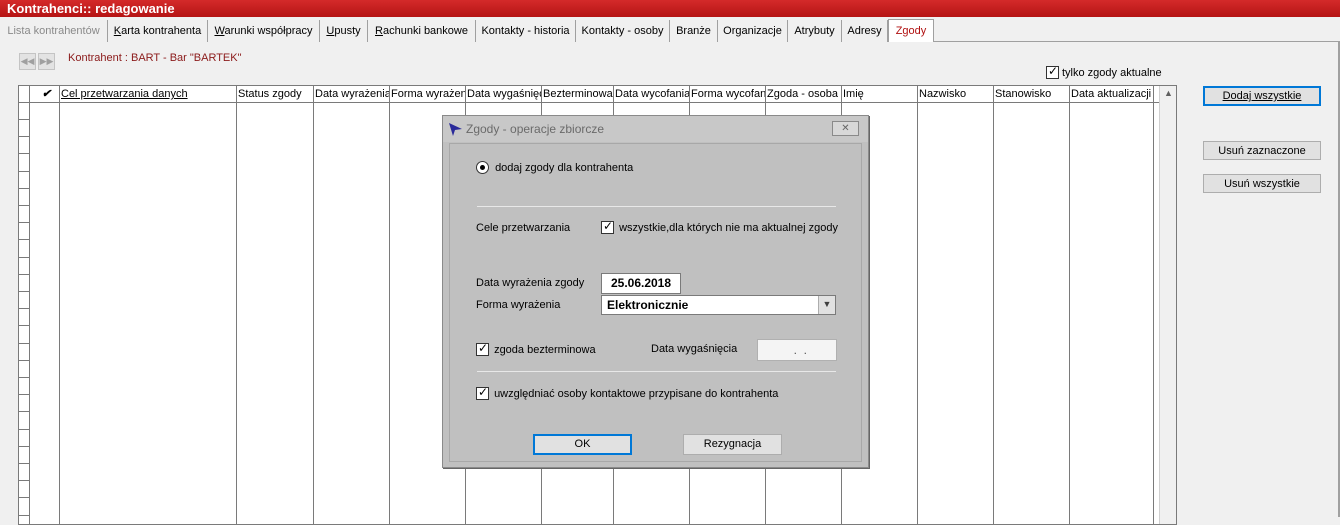 This screenshot has height=525, width=1340. Describe the element at coordinates (344, 31) in the screenshot. I see `tab-upusty: Upusty` at that location.